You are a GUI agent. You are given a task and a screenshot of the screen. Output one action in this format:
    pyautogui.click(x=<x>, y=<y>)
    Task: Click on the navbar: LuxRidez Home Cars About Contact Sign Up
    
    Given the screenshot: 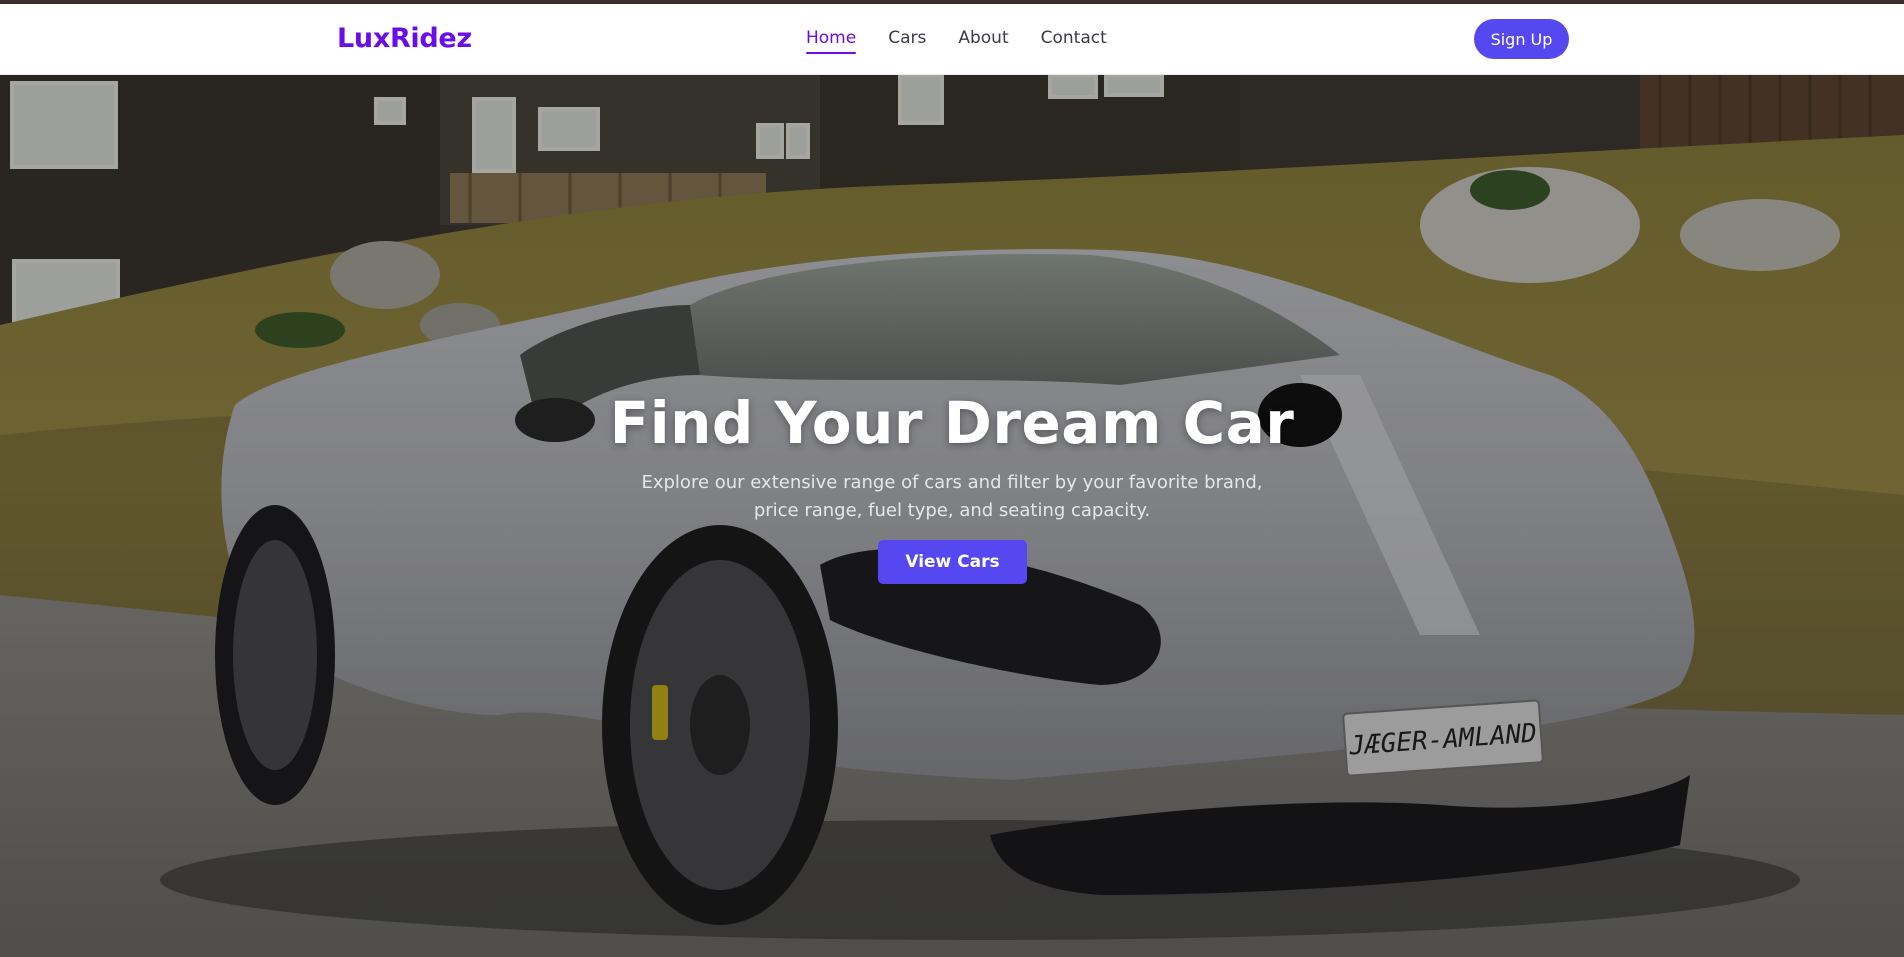 What is the action you would take?
    pyautogui.click(x=952, y=39)
    